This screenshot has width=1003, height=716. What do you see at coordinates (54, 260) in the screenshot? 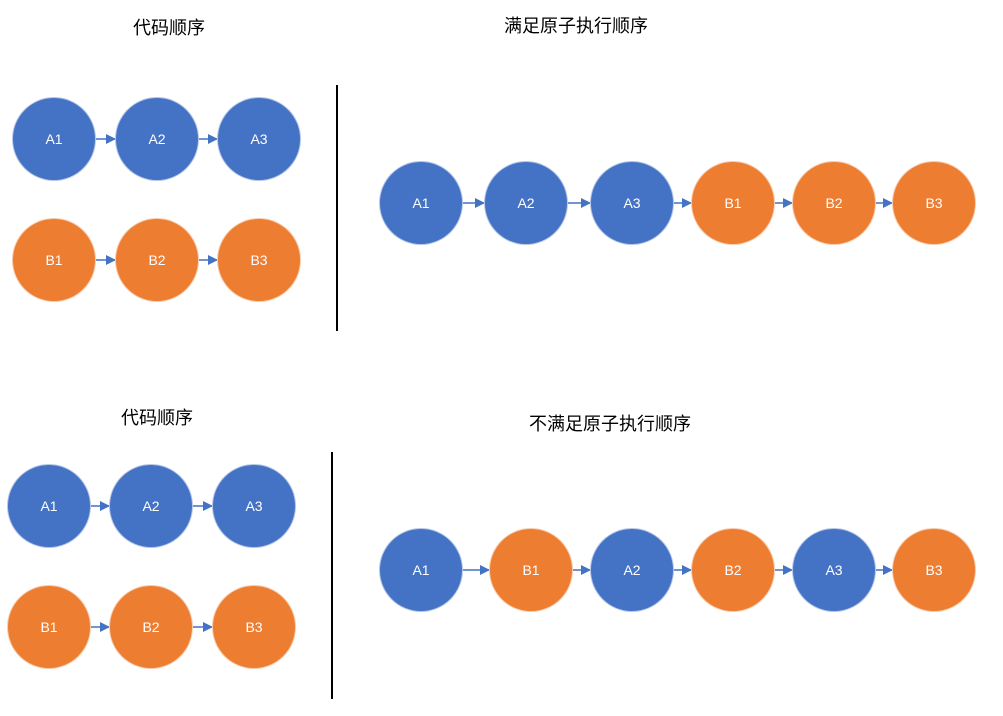
I see `d1-code-b-node-1: B1` at bounding box center [54, 260].